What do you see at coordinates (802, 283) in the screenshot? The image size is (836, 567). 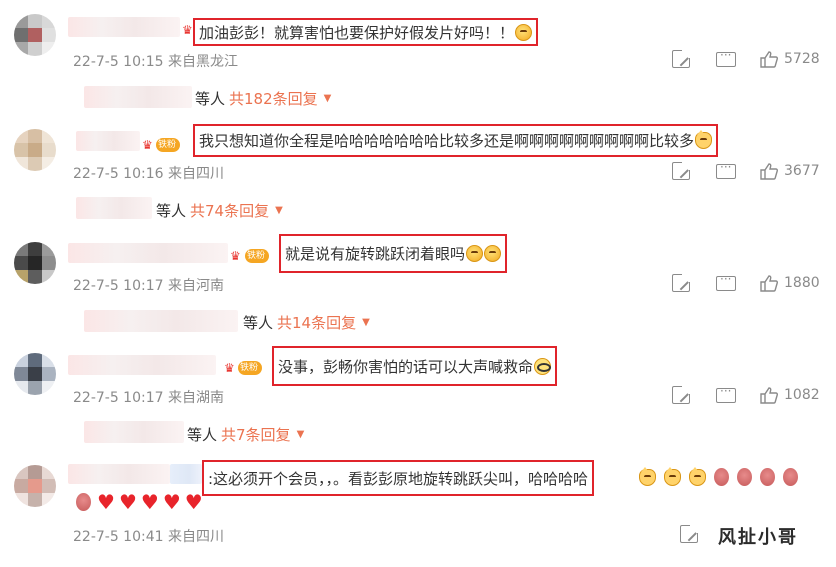 I see `like-count: 1880` at bounding box center [802, 283].